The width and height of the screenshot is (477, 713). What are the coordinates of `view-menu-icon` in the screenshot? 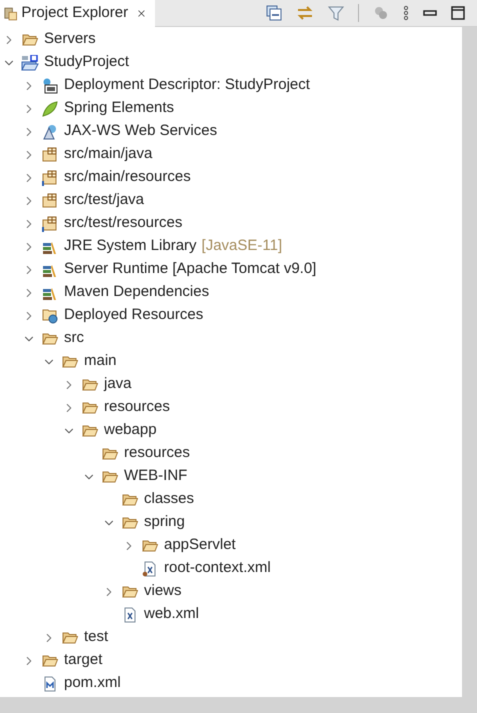 It's located at (406, 13).